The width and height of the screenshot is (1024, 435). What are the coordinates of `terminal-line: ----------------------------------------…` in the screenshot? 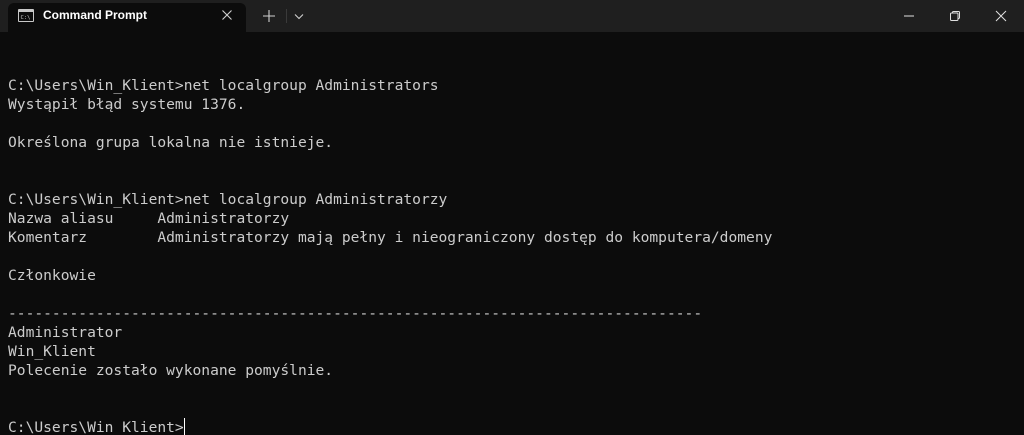 It's located at (355, 313).